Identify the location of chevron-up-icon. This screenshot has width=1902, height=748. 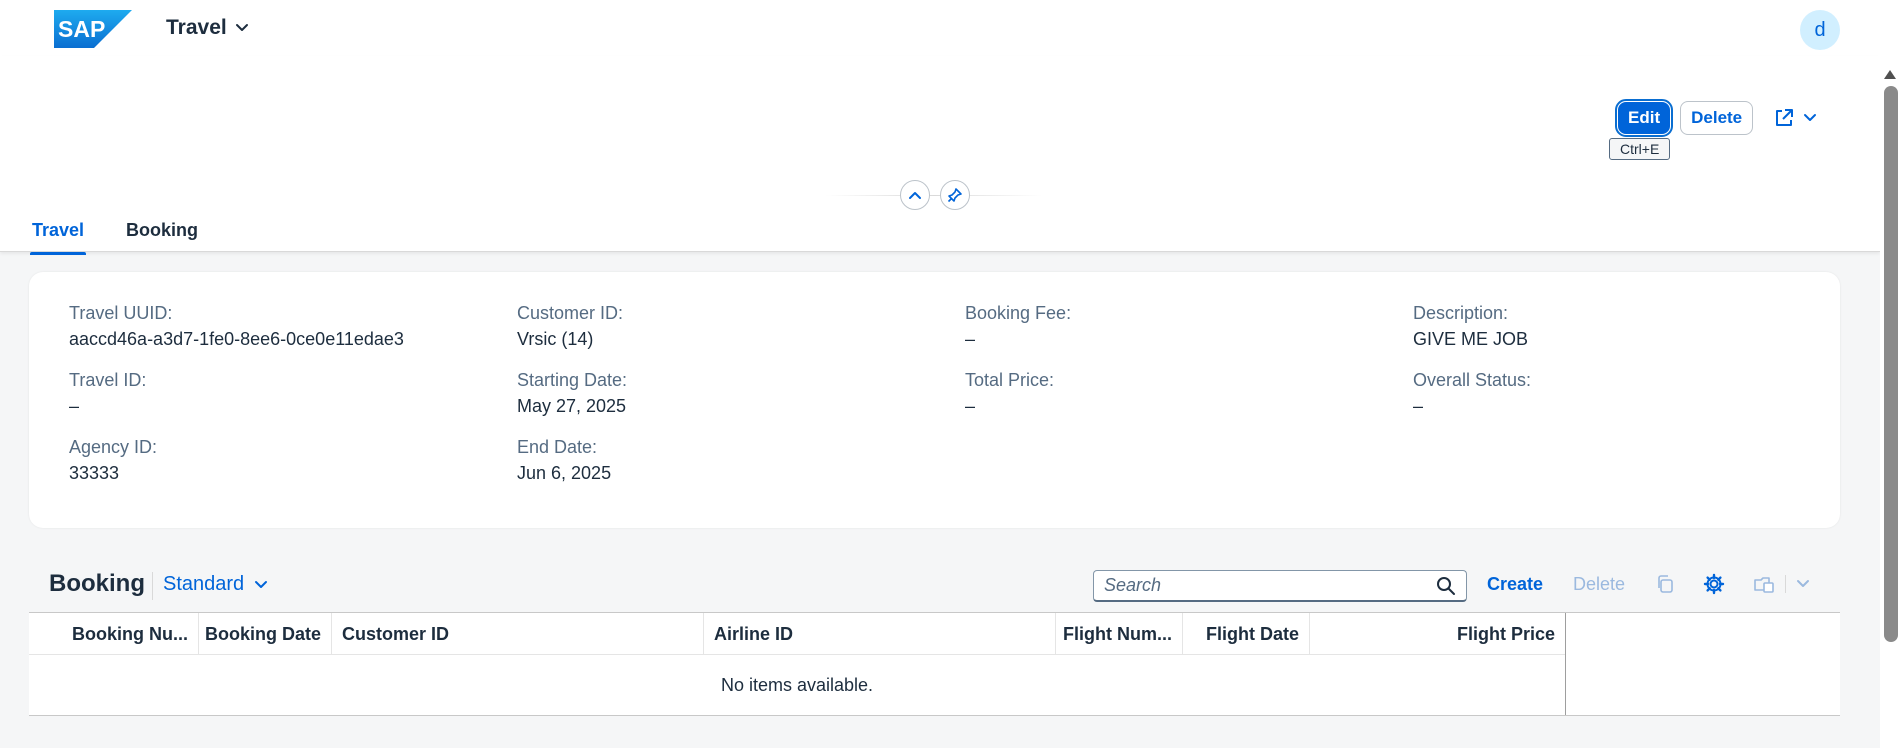
(915, 195).